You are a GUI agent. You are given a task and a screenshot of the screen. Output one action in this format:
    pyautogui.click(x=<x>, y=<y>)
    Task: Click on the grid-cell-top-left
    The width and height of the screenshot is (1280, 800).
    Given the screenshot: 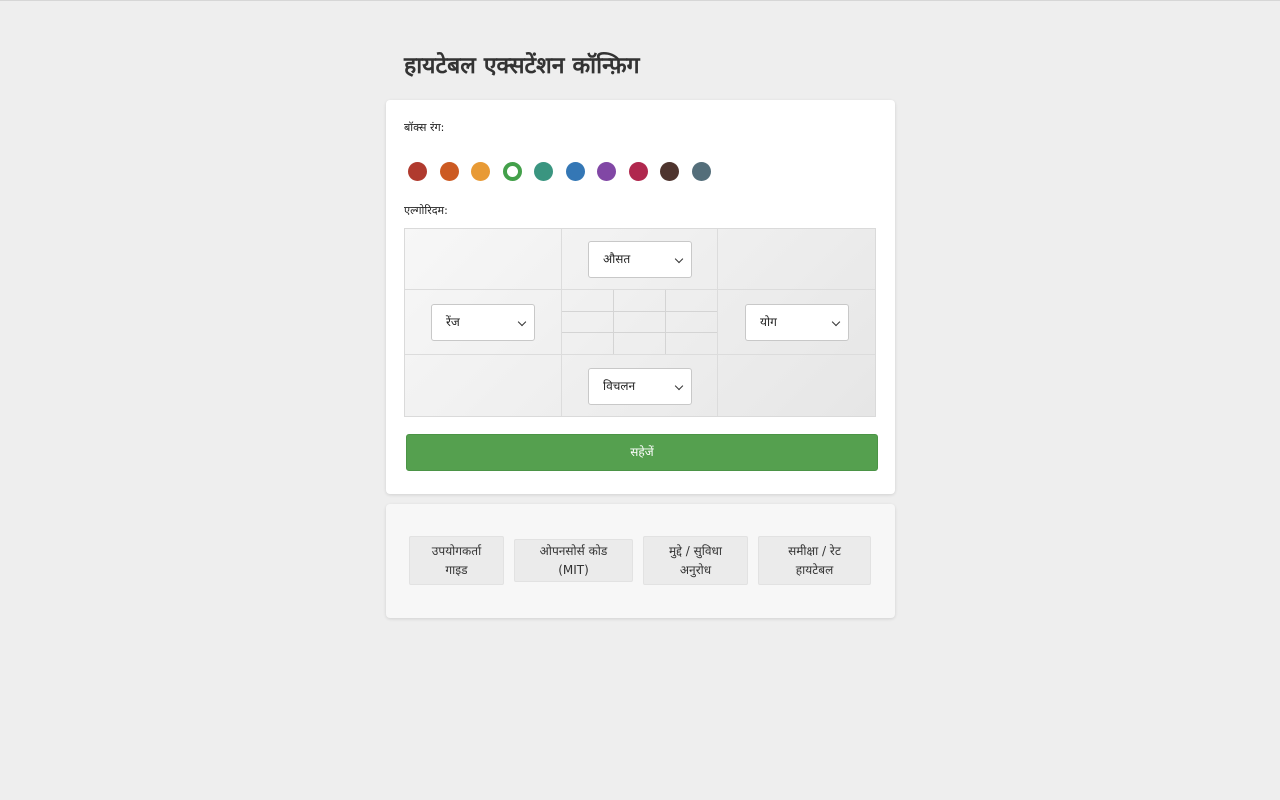 What is the action you would take?
    pyautogui.click(x=483, y=259)
    